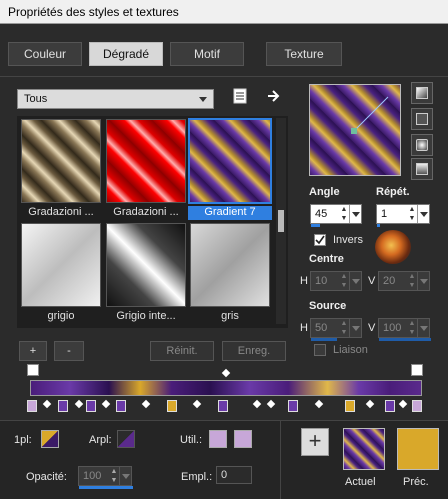 The height and width of the screenshot is (499, 448). Describe the element at coordinates (344, 281) in the screenshot. I see `center-h-stepper: ▲ ▼` at that location.